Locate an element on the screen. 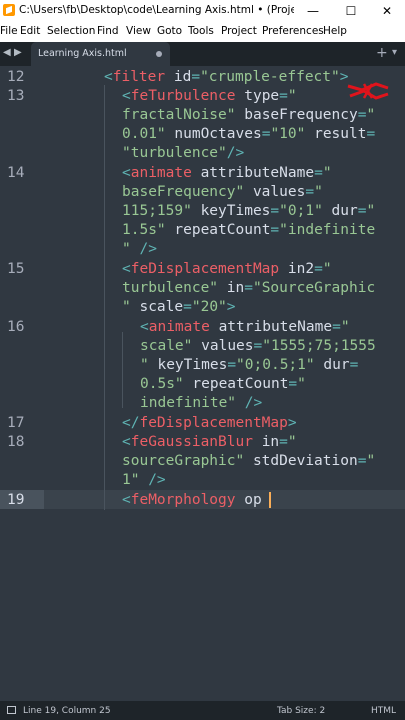 The height and width of the screenshot is (720, 405). line-number: 16 is located at coordinates (16, 327).